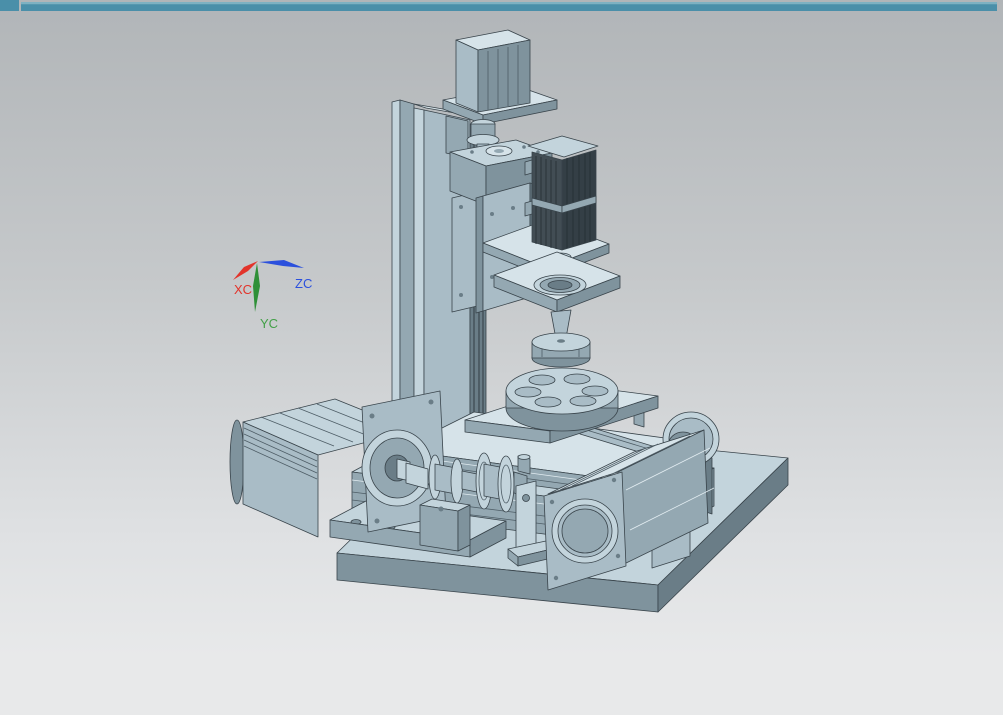  I want to click on shaft-segment, so click(469, 481).